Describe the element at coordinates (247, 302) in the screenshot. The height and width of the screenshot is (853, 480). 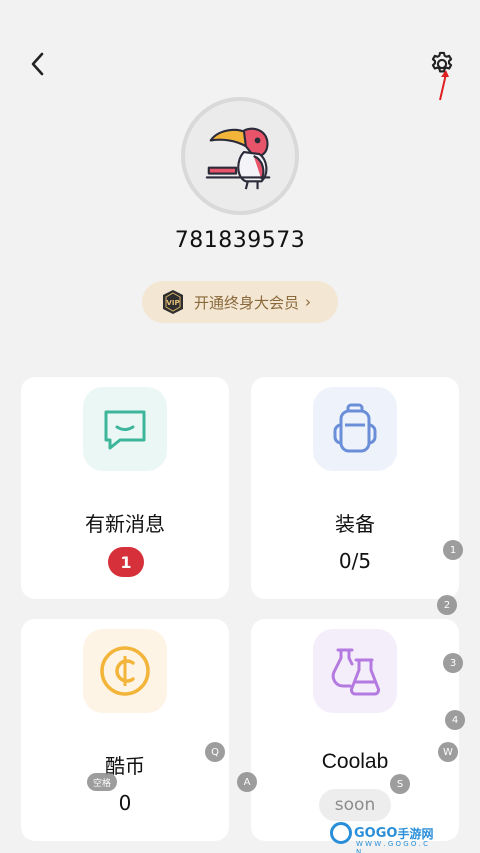
I see `vip-label: 开通终身大会员` at that location.